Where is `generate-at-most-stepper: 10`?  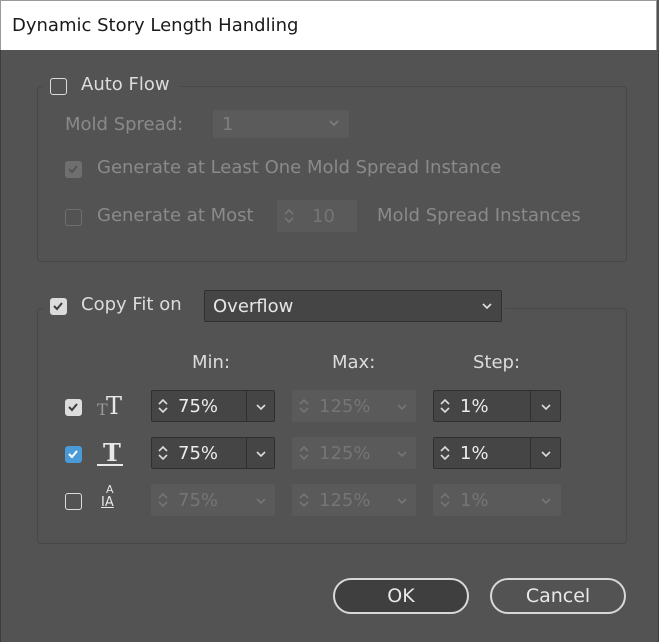
generate-at-most-stepper: 10 is located at coordinates (317, 216).